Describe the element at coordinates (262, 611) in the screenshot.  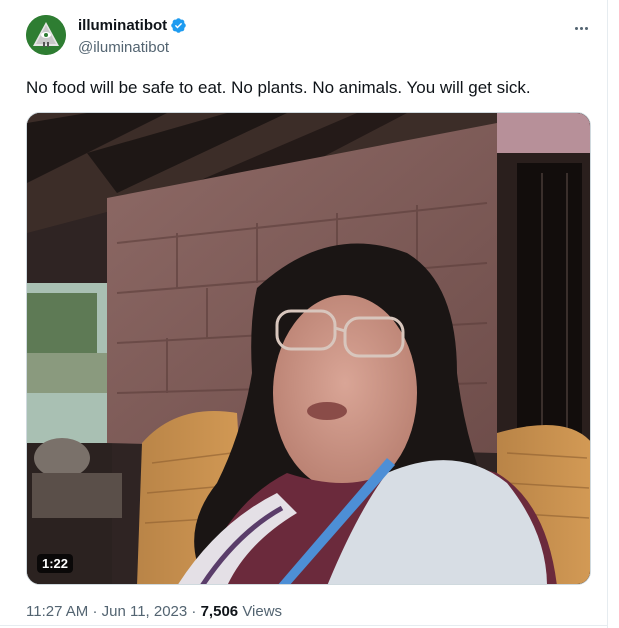
I see `views-label: Views` at that location.